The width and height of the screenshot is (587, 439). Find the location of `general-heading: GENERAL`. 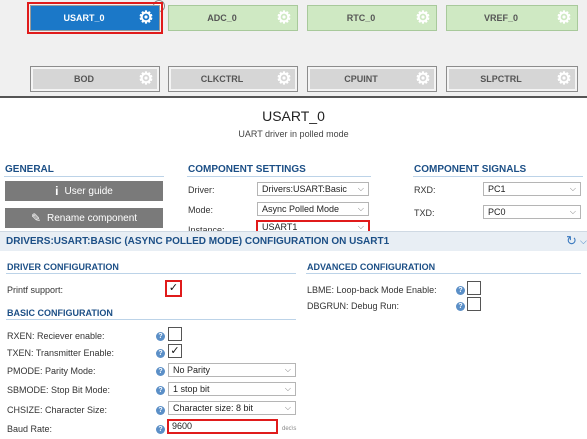

general-heading: GENERAL is located at coordinates (29, 169).